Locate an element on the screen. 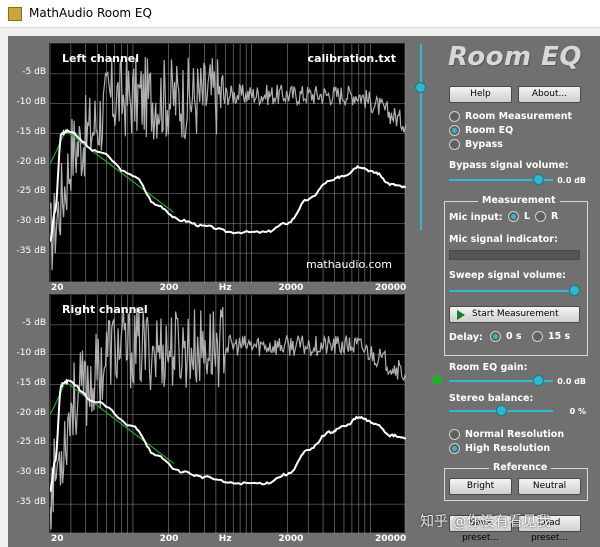 This screenshot has height=547, width=600. window-title: MathAudio Room EQ is located at coordinates (90, 13).